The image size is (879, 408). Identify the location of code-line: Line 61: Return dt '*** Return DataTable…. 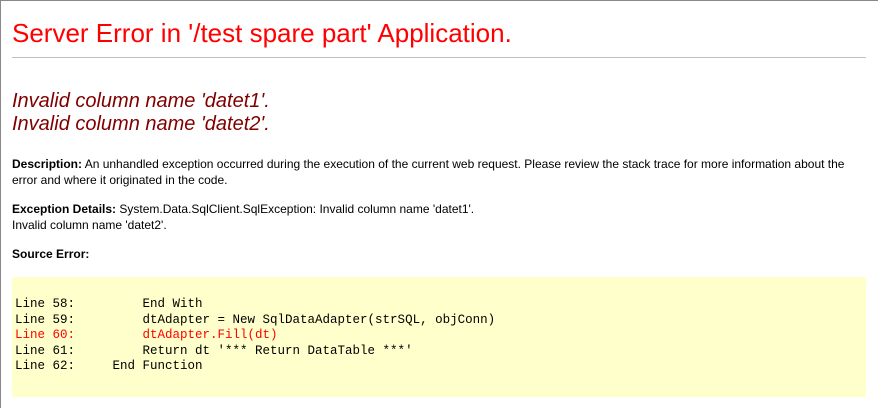
(214, 350).